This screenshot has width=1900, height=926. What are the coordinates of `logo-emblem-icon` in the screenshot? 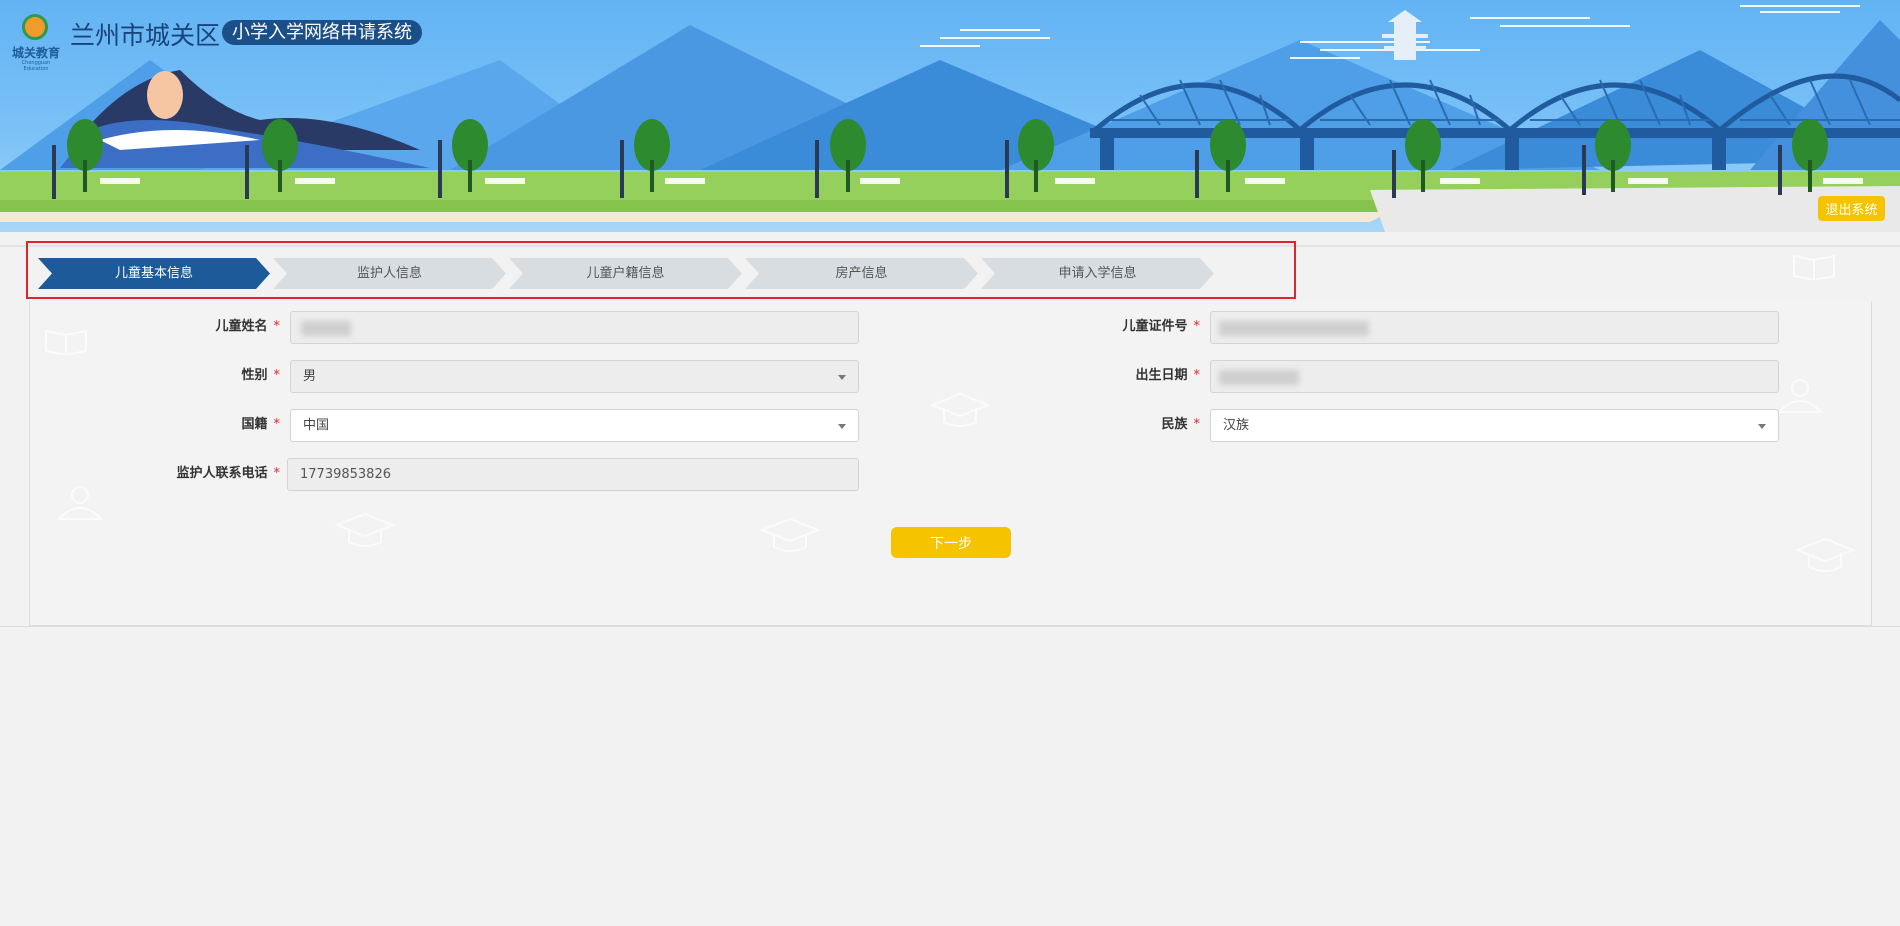 It's located at (35, 27).